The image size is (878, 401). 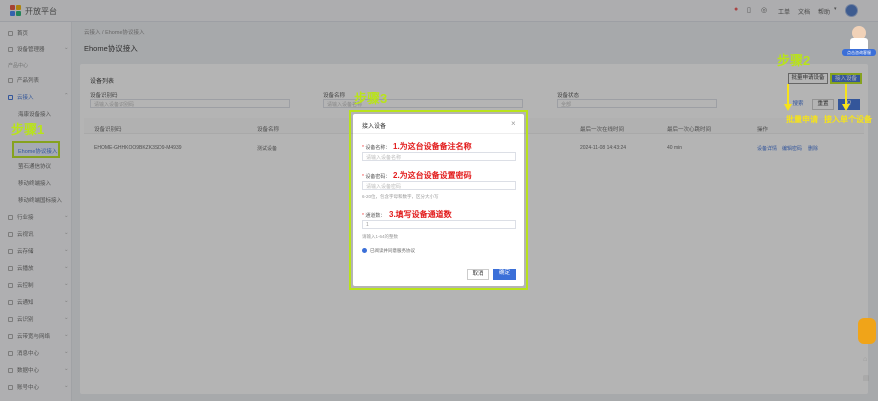 What do you see at coordinates (439, 224) in the screenshot?
I see `channel-count-input: 1` at bounding box center [439, 224].